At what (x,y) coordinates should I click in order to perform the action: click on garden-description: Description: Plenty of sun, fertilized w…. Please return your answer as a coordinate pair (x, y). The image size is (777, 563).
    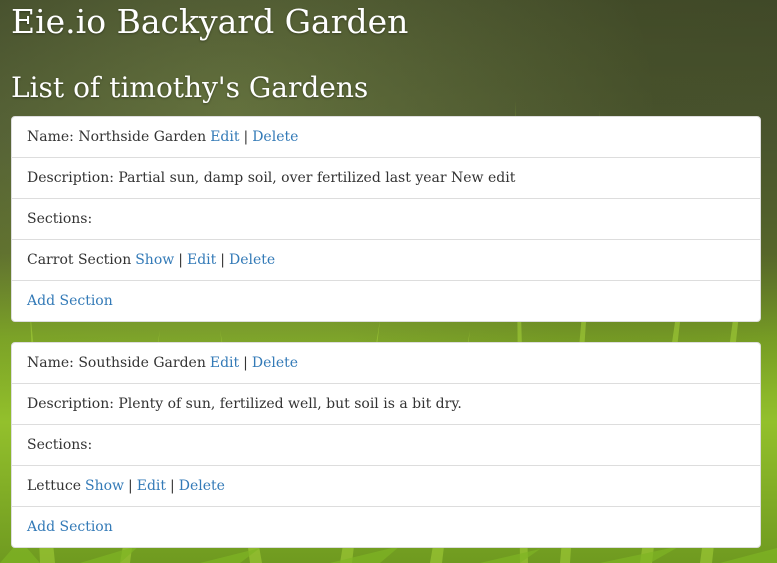
    Looking at the image, I should click on (244, 404).